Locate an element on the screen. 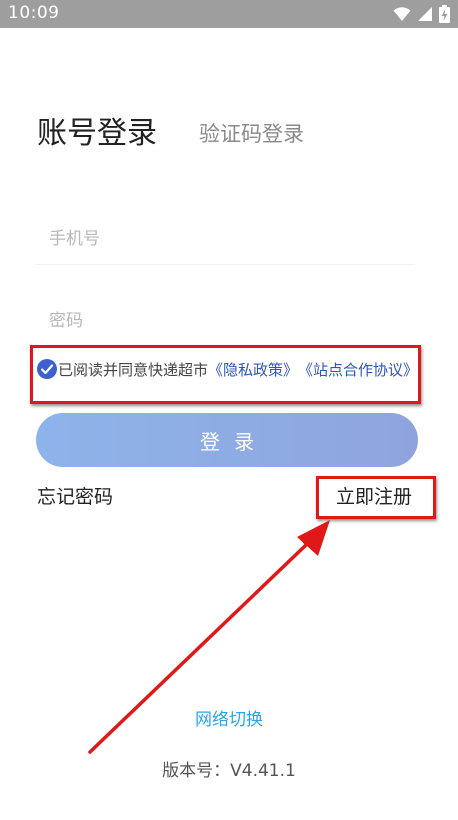 This screenshot has width=458, height=820. phone-field is located at coordinates (225, 239).